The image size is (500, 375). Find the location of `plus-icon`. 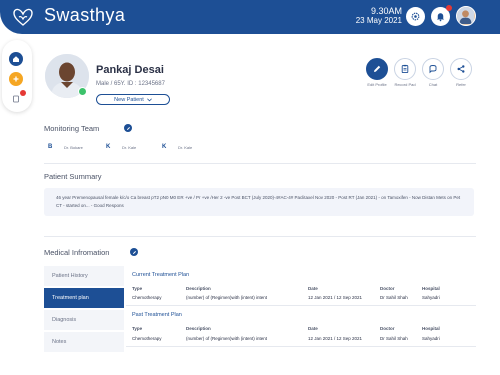

plus-icon is located at coordinates (16, 79).